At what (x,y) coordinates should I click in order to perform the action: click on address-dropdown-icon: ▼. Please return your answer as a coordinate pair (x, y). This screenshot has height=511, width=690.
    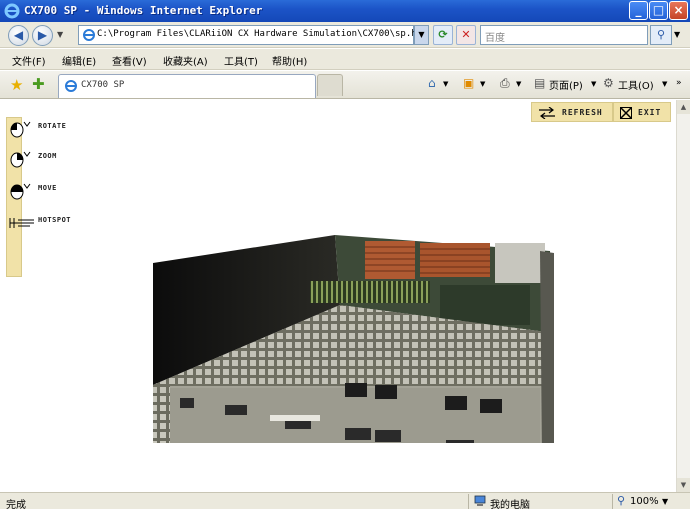
    Looking at the image, I should click on (421, 35).